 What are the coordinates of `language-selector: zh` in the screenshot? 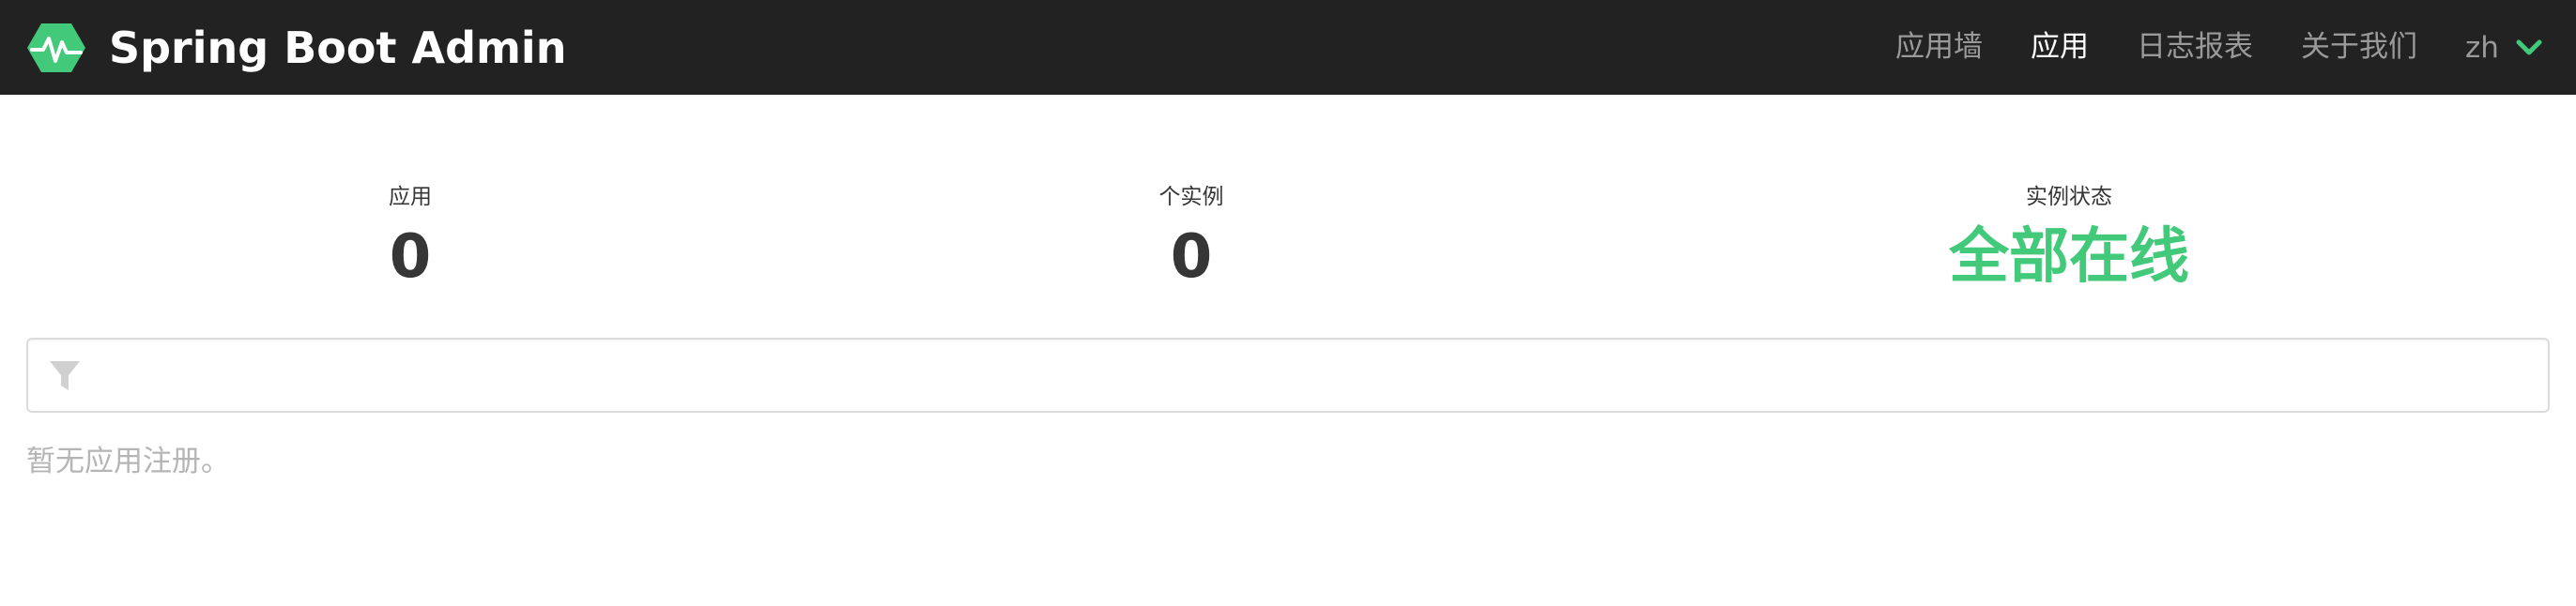 It's located at (2504, 47).